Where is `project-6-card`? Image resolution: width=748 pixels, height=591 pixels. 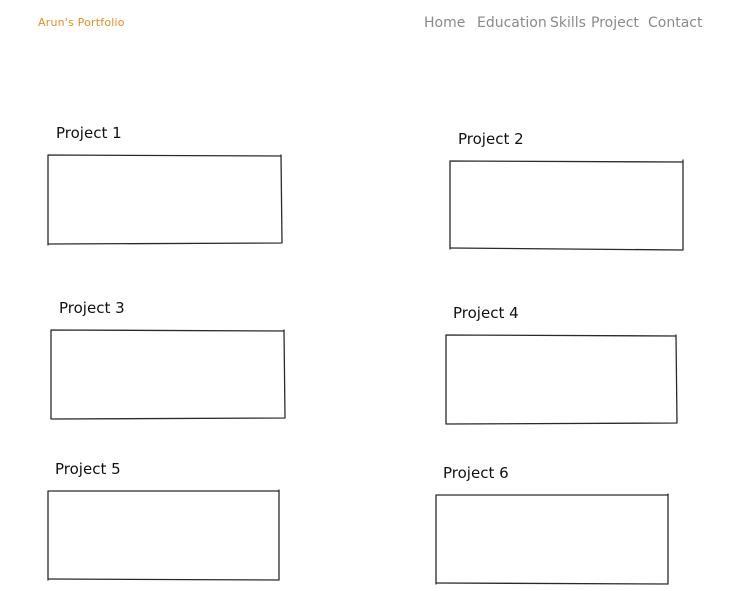 project-6-card is located at coordinates (553, 540).